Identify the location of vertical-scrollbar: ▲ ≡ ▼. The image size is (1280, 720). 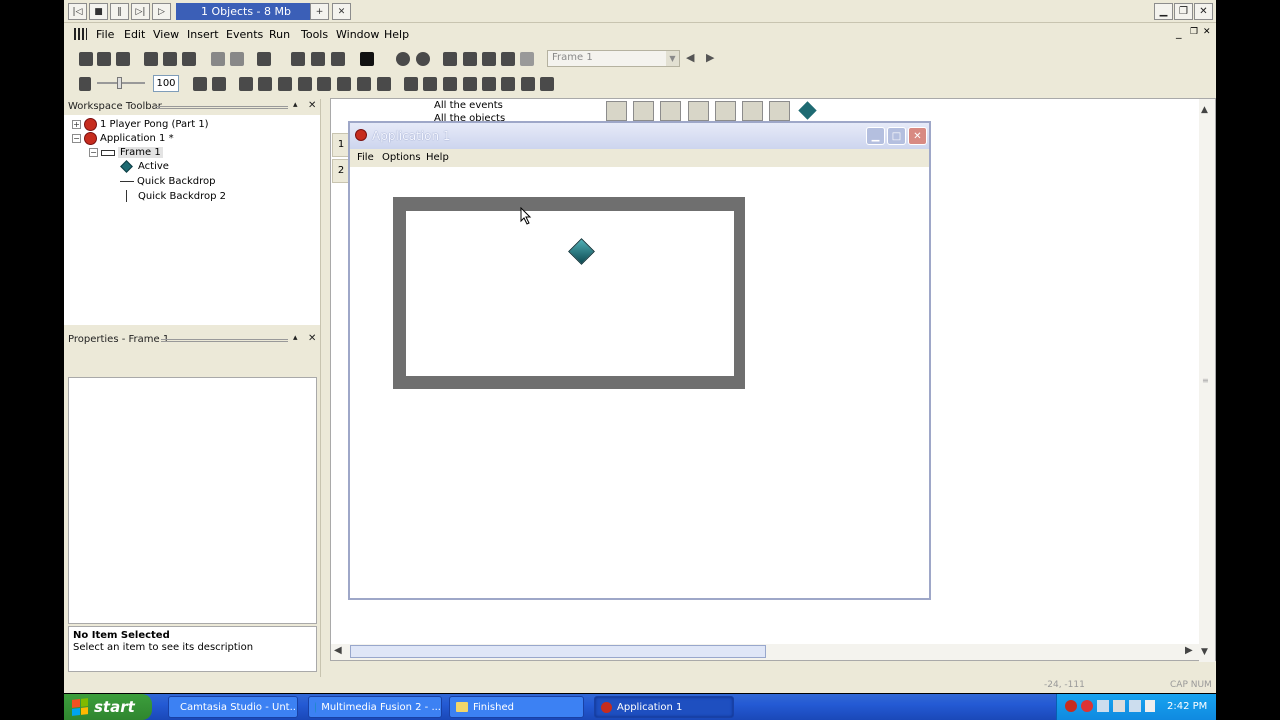
(1207, 380).